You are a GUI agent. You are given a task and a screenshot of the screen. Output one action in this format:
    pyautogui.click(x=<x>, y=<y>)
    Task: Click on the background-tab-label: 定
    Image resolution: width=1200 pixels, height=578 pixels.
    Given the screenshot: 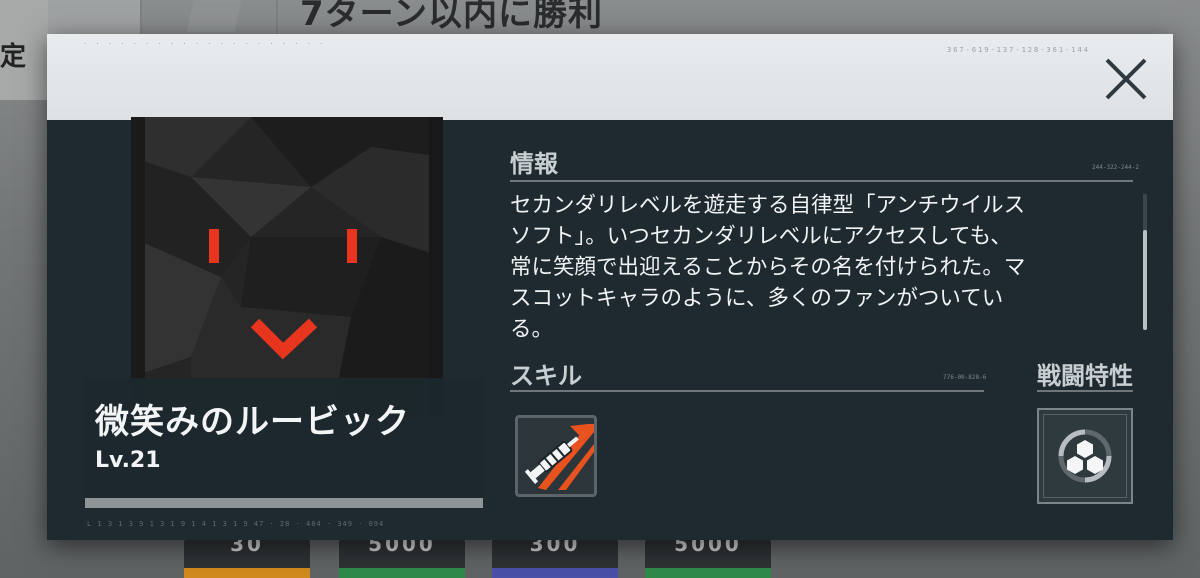 What is the action you would take?
    pyautogui.click(x=13, y=57)
    